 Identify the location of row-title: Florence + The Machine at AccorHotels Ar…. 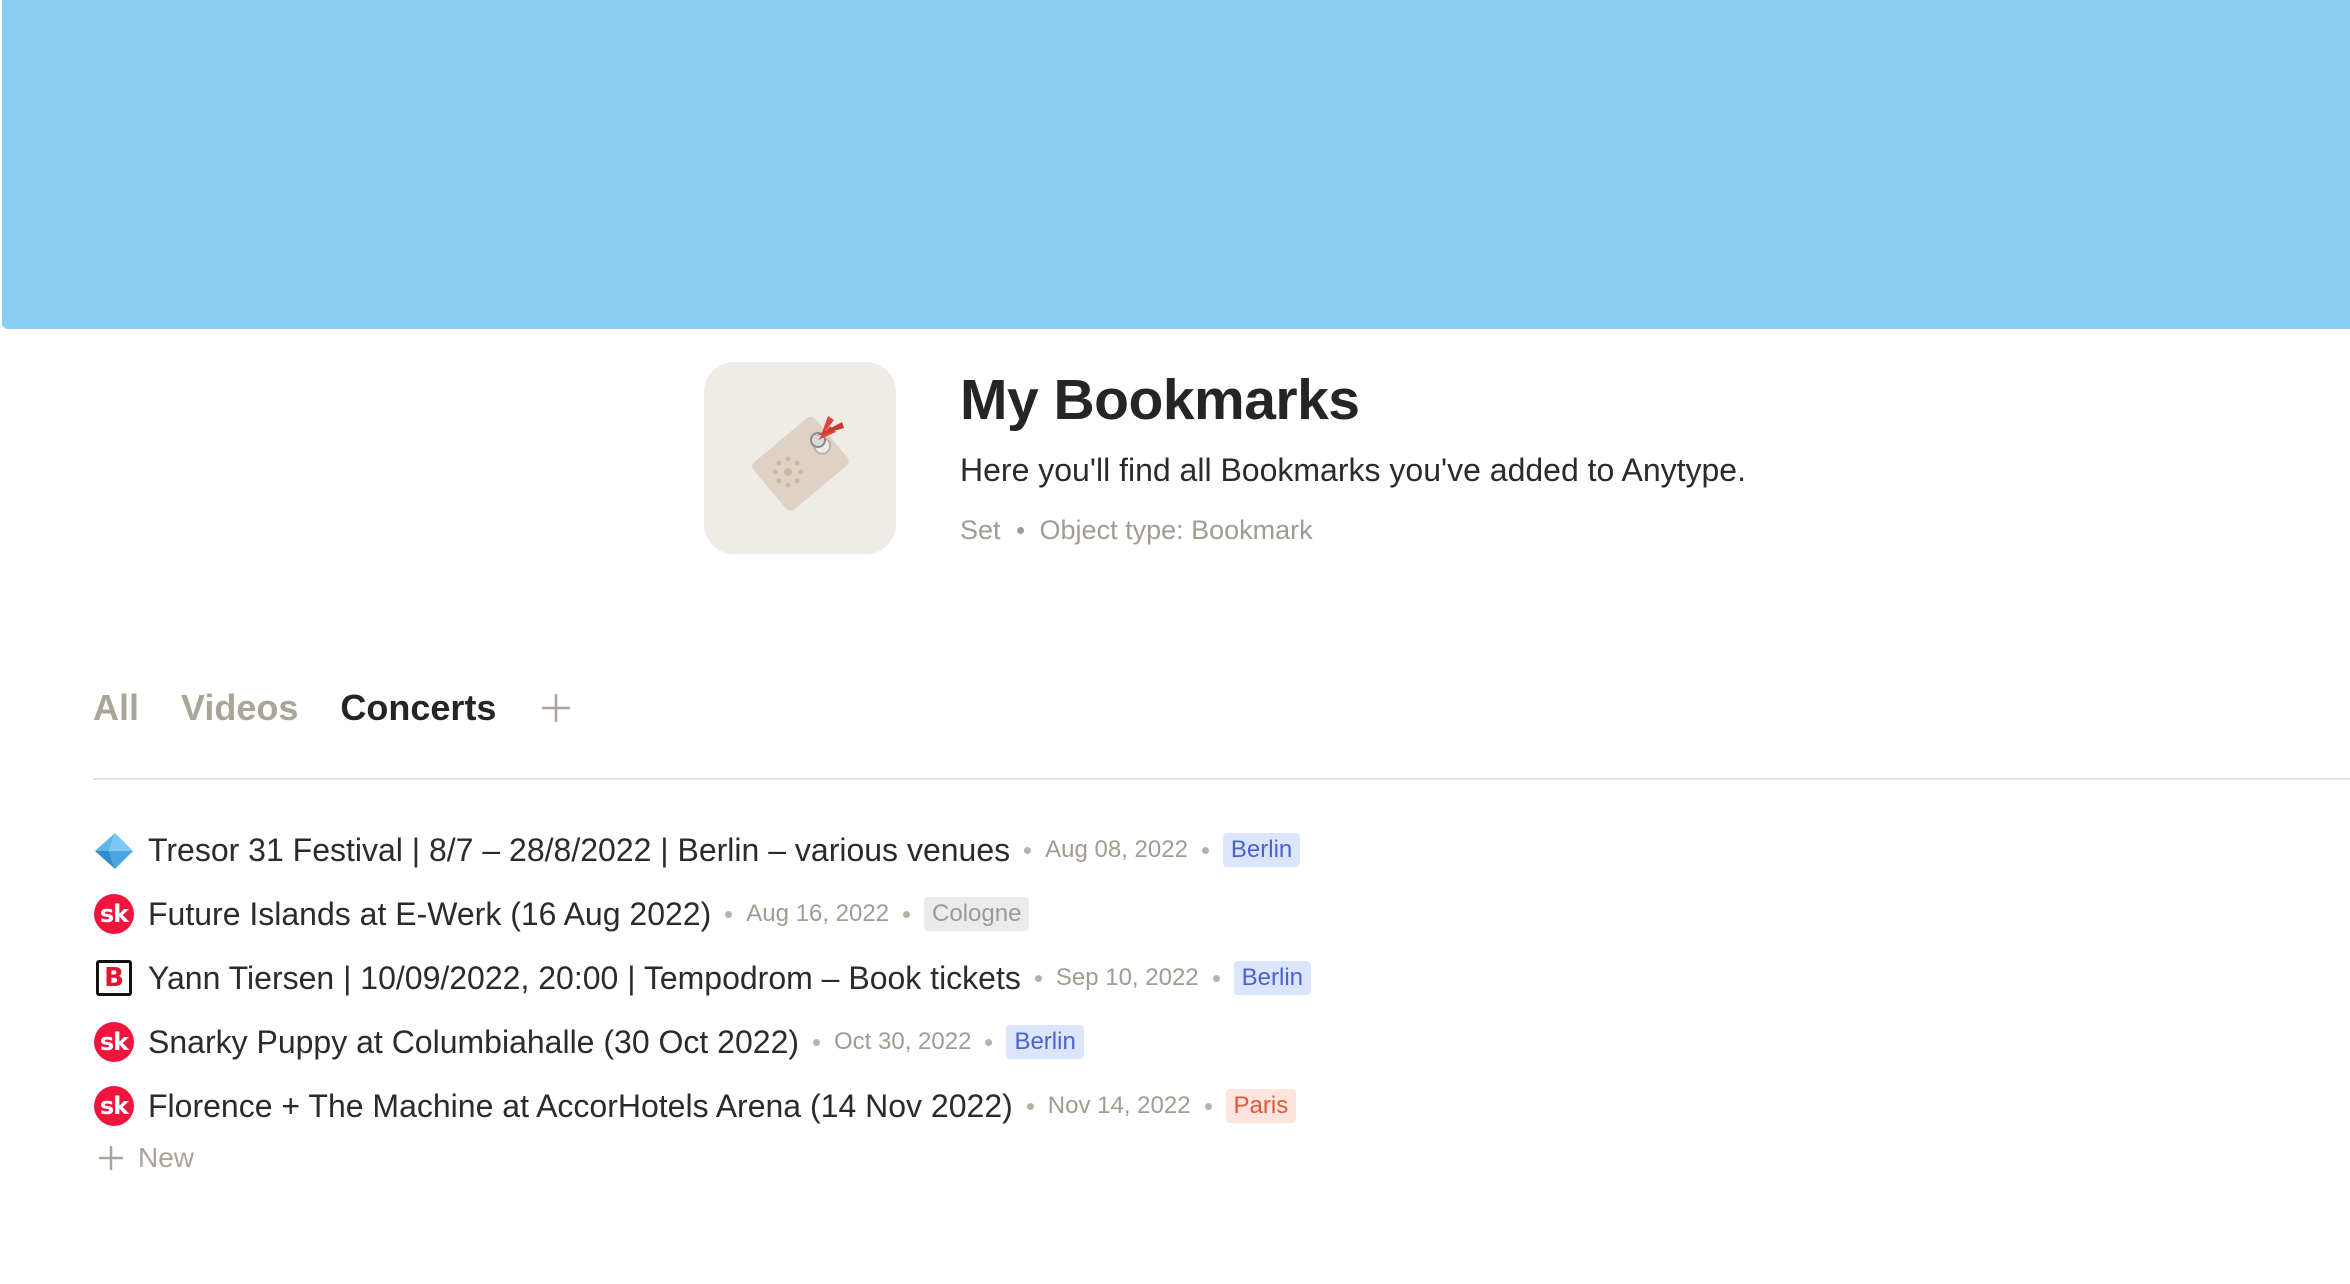
(580, 1106).